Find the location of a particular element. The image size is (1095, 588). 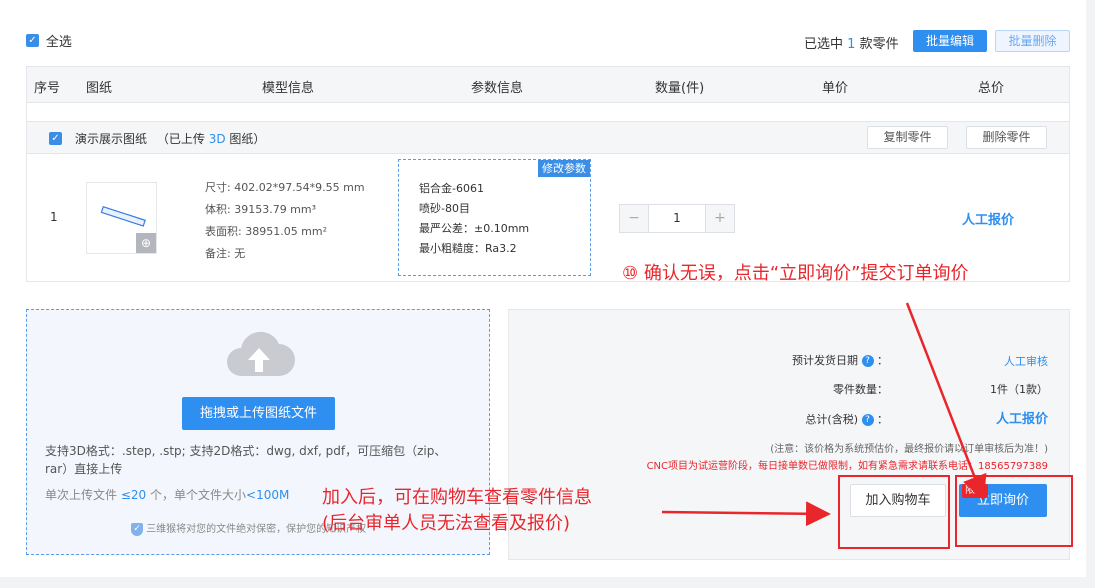

arrow-to-cart is located at coordinates (746, 514).